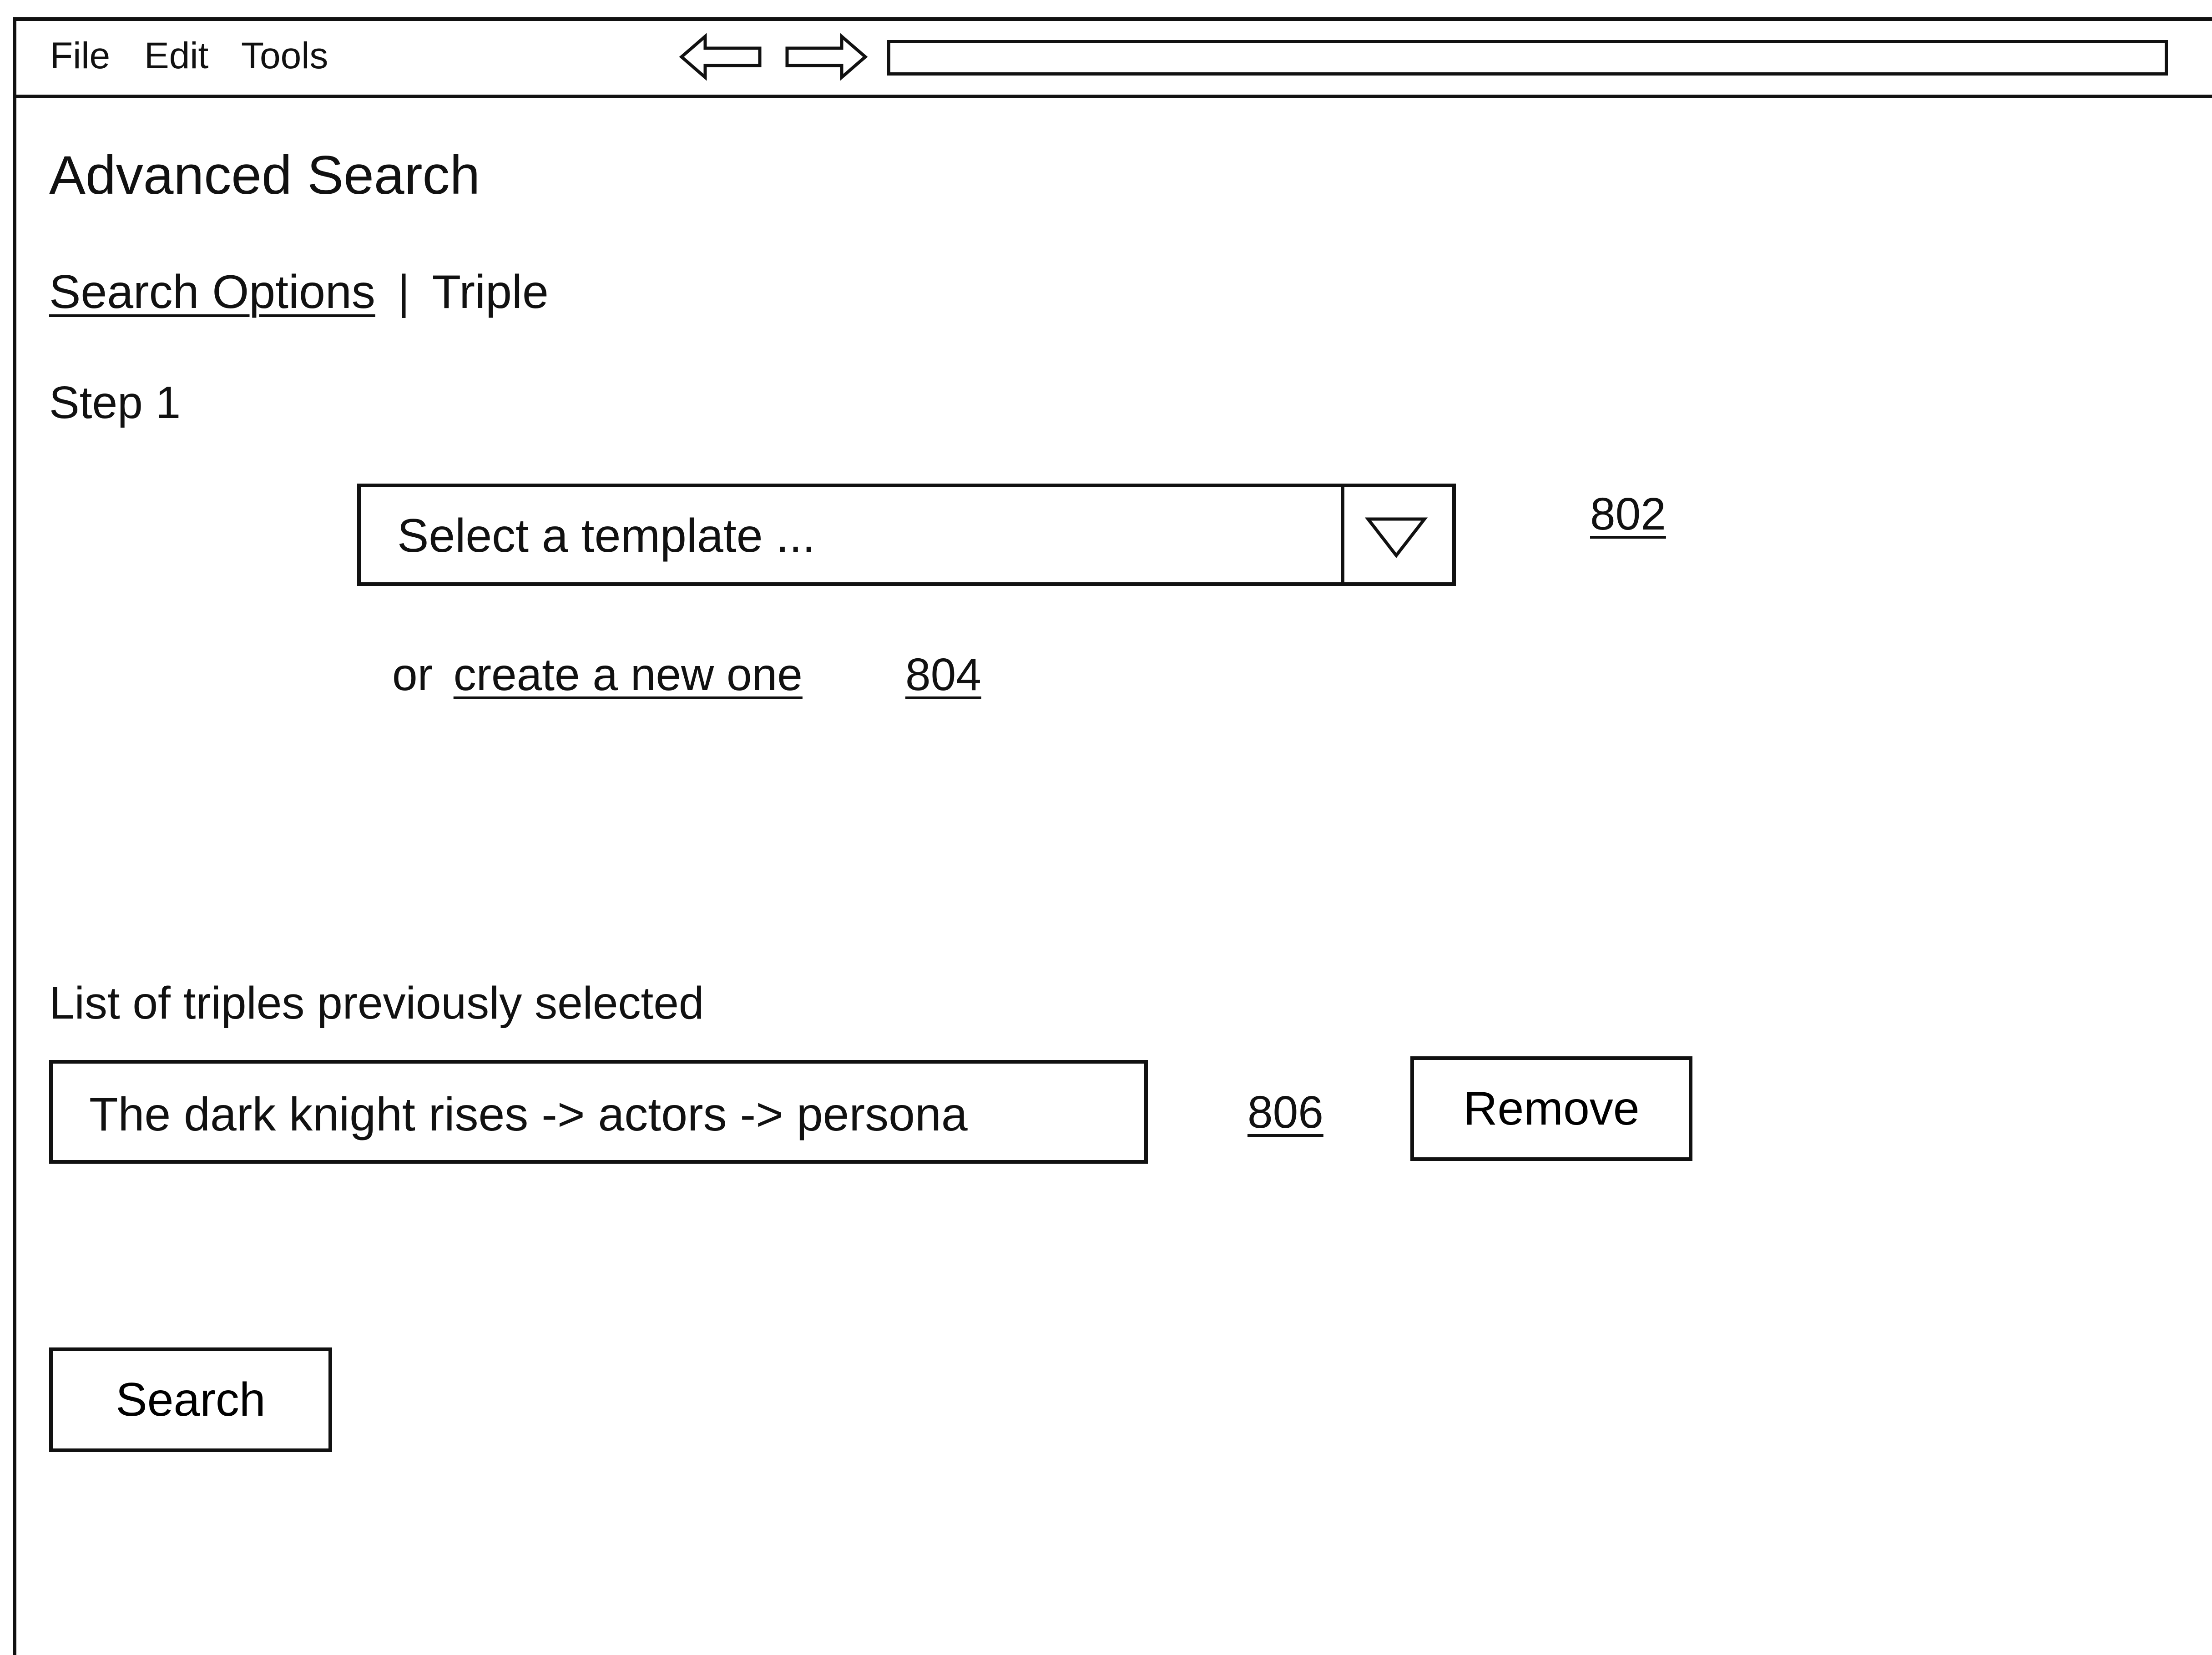 The height and width of the screenshot is (1655, 2212). What do you see at coordinates (264, 175) in the screenshot?
I see `page-title: Advanced Search` at bounding box center [264, 175].